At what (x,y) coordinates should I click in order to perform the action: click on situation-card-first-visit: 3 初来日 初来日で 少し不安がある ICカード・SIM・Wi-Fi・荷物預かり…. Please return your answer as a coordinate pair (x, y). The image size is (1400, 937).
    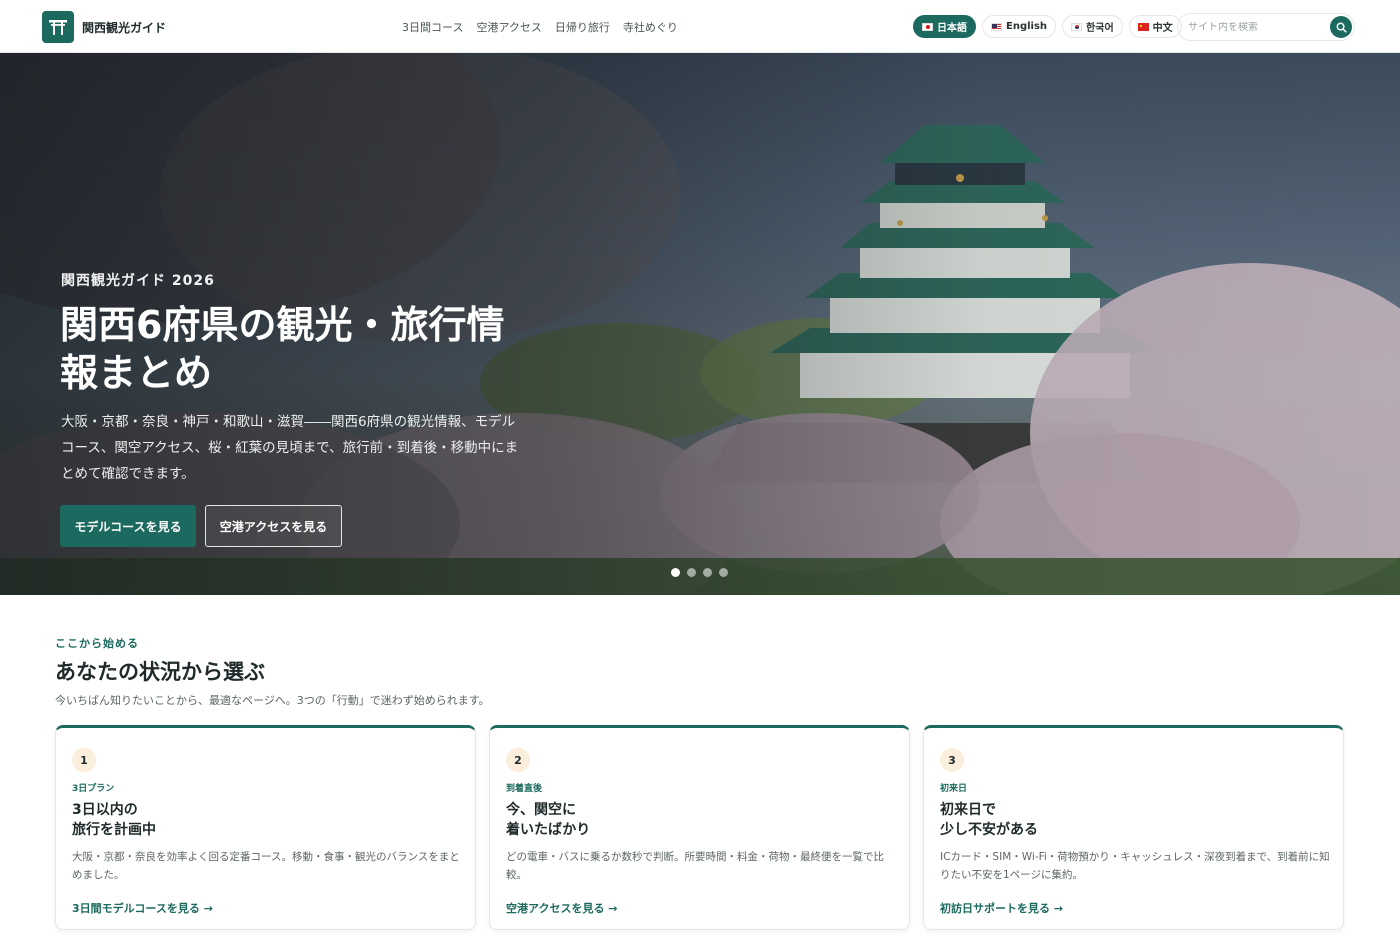
    Looking at the image, I should click on (1133, 827).